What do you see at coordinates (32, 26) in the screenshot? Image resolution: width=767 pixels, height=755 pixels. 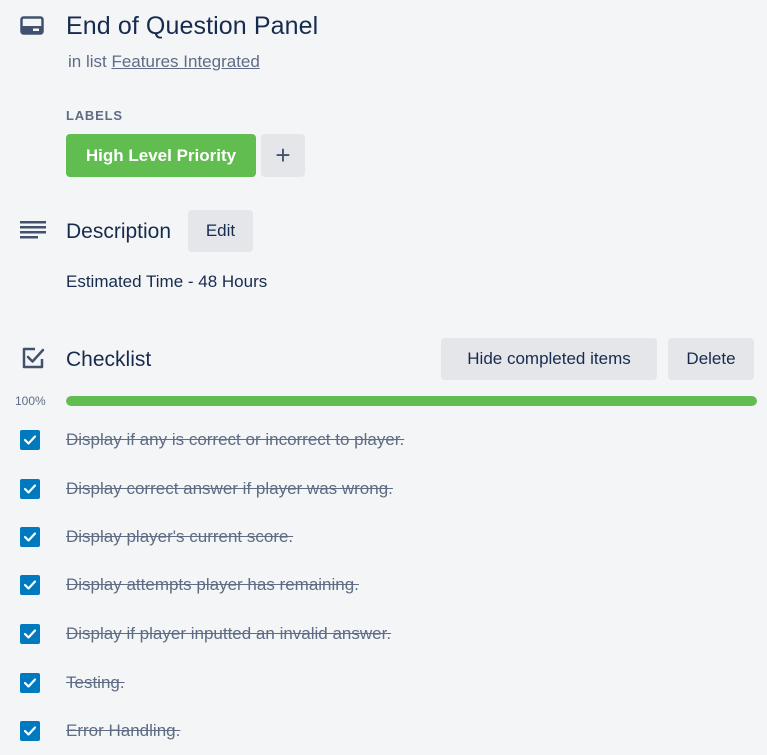 I see `card-icon` at bounding box center [32, 26].